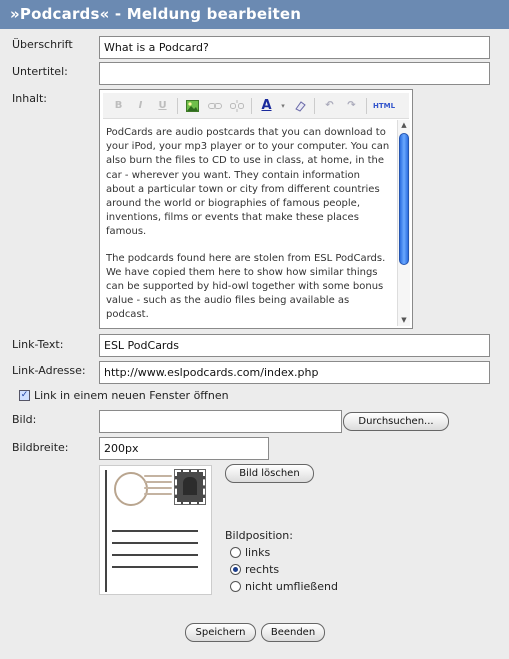 The height and width of the screenshot is (659, 509). What do you see at coordinates (351, 105) in the screenshot?
I see `redo-icon: ↷` at bounding box center [351, 105].